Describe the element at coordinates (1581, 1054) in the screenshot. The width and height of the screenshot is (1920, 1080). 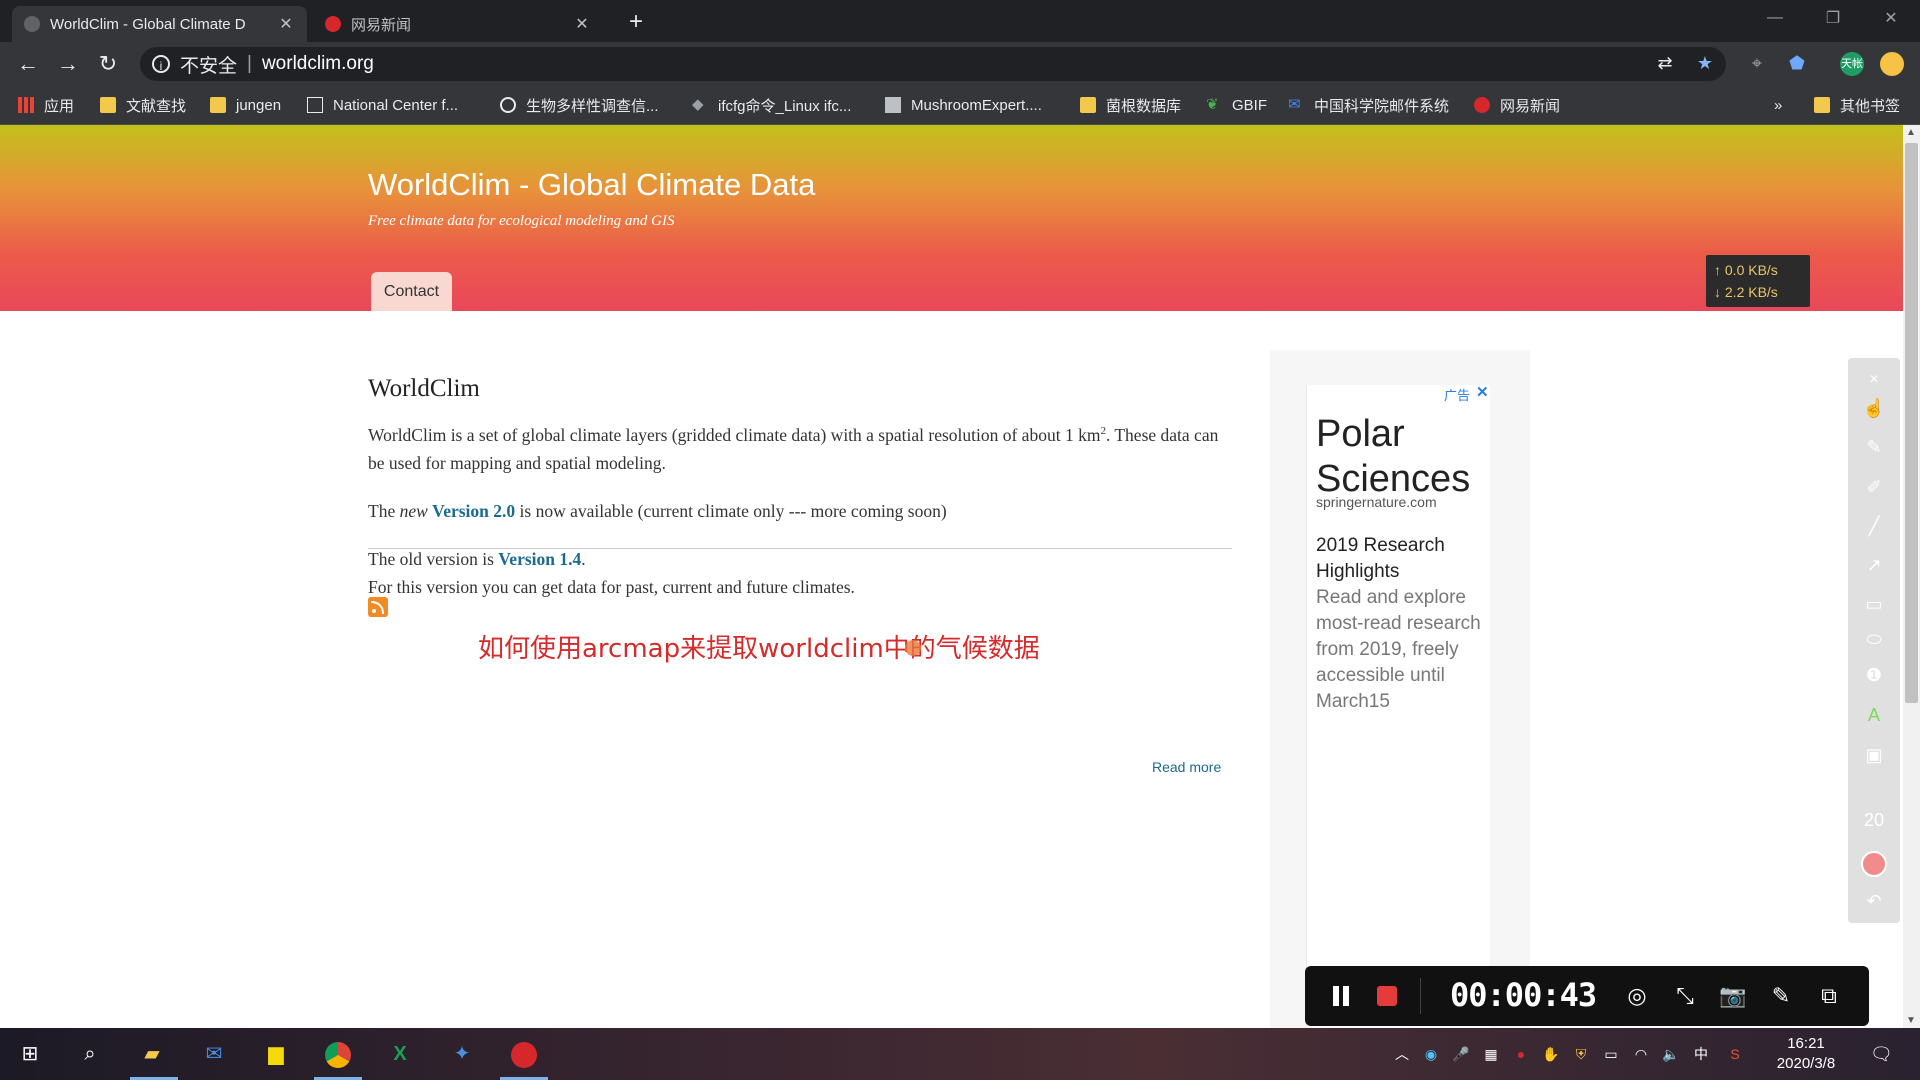
I see `shield-icon: ⛨` at that location.